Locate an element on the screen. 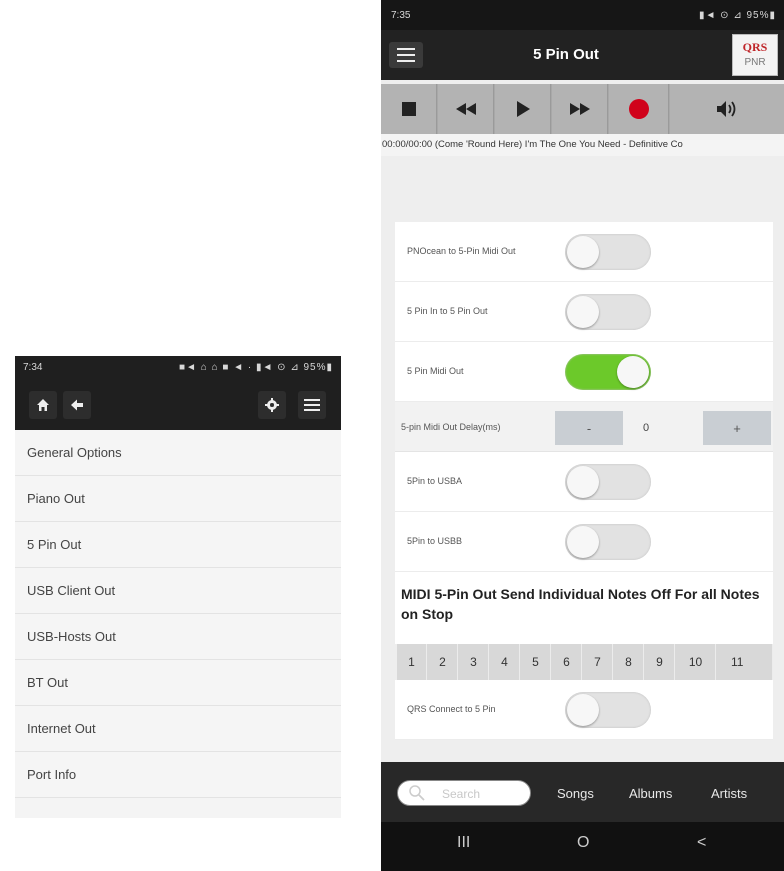  setting-row: PNOcean to 5-Pin Midi Out is located at coordinates (584, 252).